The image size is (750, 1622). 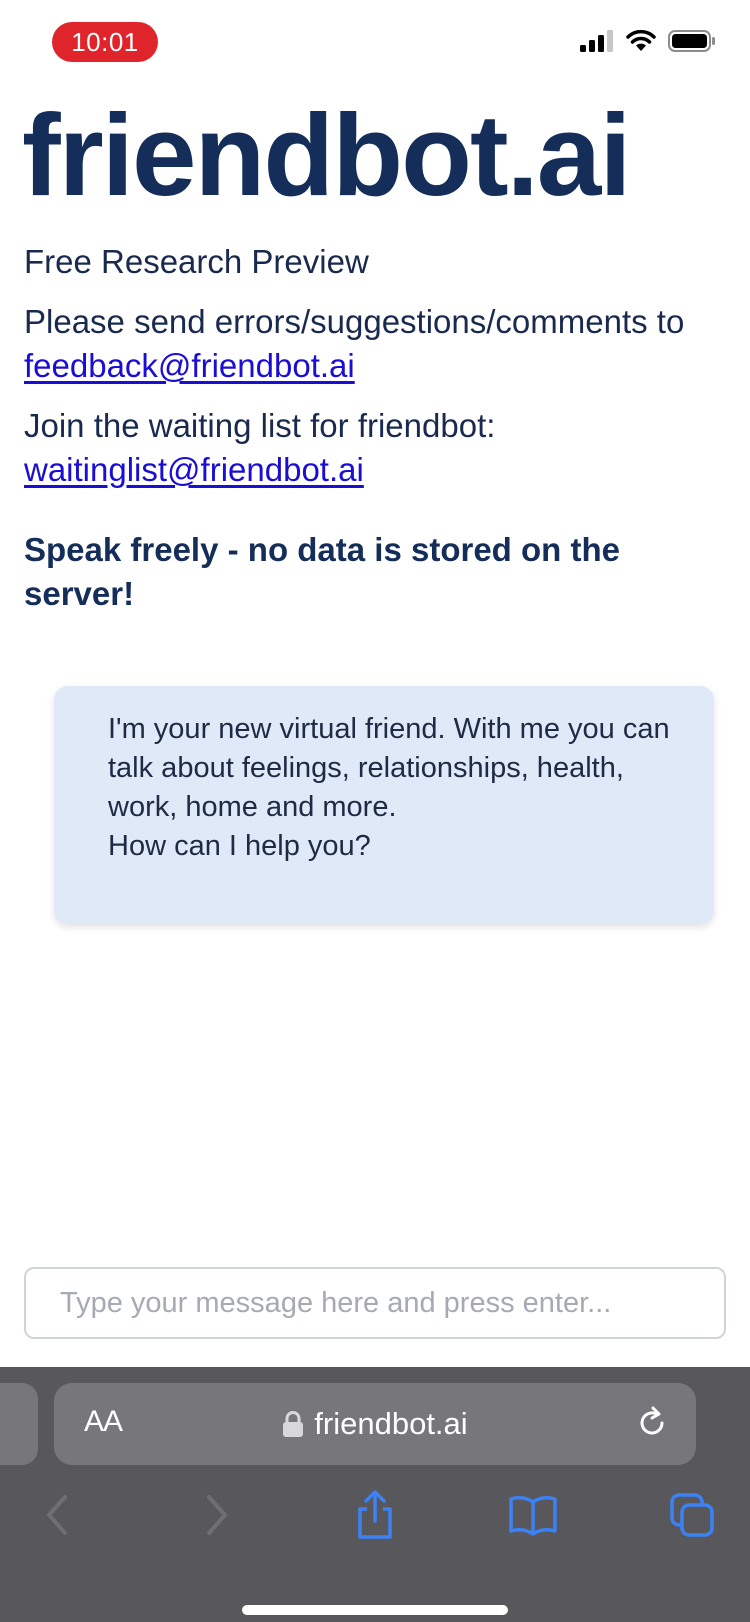 What do you see at coordinates (196, 261) in the screenshot?
I see `subtitle: Free Research Preview` at bounding box center [196, 261].